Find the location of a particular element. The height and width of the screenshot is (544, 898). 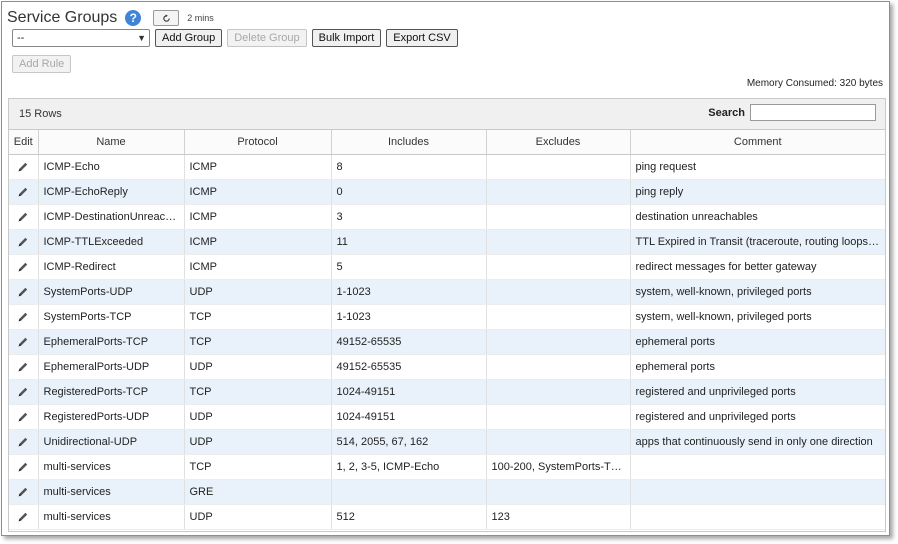

cell-includes: 5 is located at coordinates (409, 267).